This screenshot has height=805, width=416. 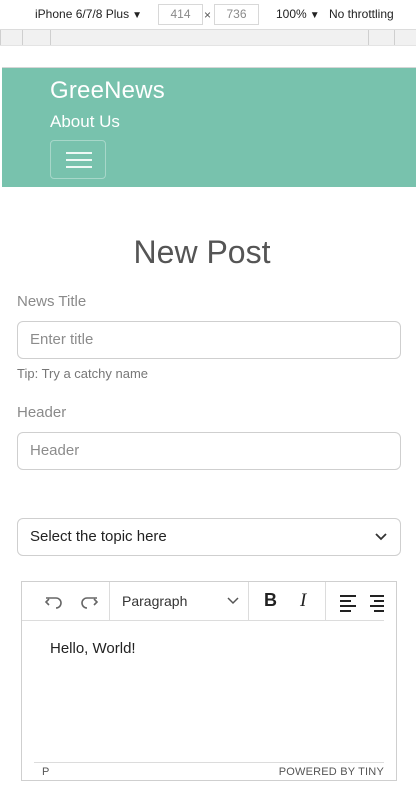 What do you see at coordinates (82, 14) in the screenshot?
I see `device-select-label: iPhone 6/7/8 Plus` at bounding box center [82, 14].